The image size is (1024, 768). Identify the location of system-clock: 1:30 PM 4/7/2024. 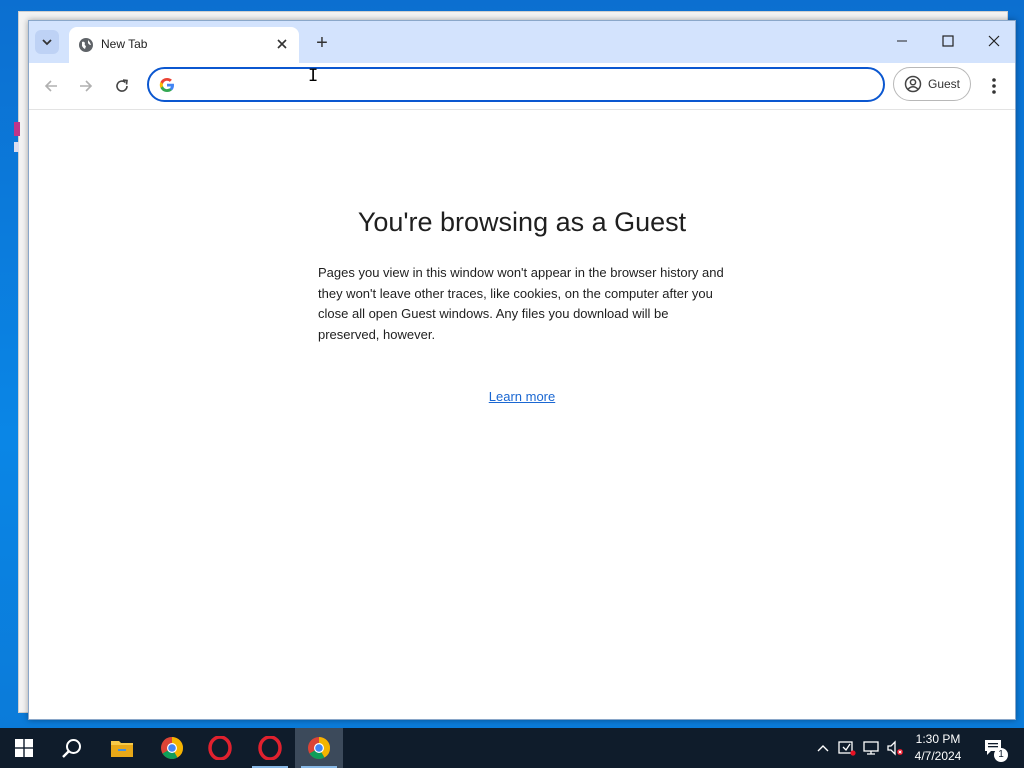
(938, 748).